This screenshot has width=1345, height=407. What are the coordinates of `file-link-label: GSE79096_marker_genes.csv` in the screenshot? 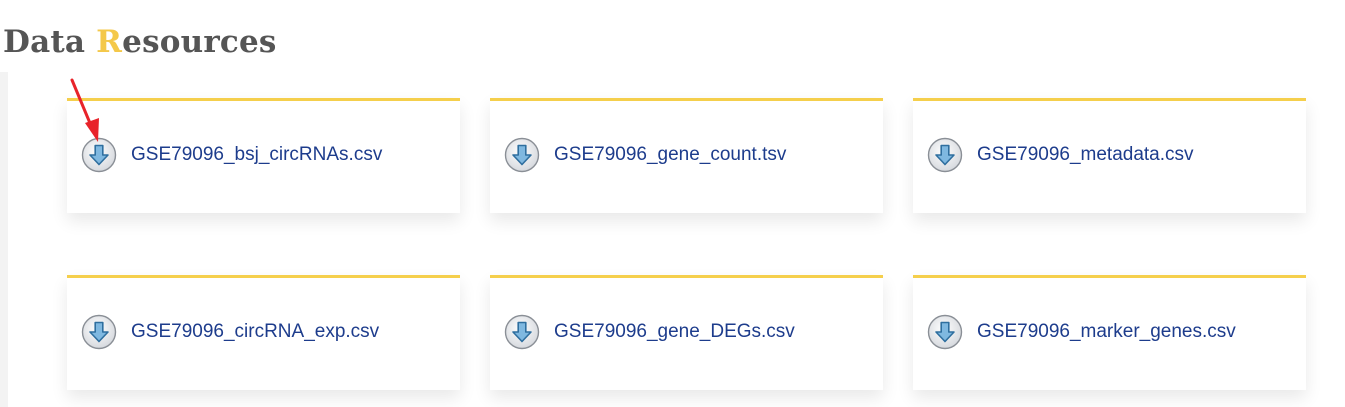 It's located at (1106, 332).